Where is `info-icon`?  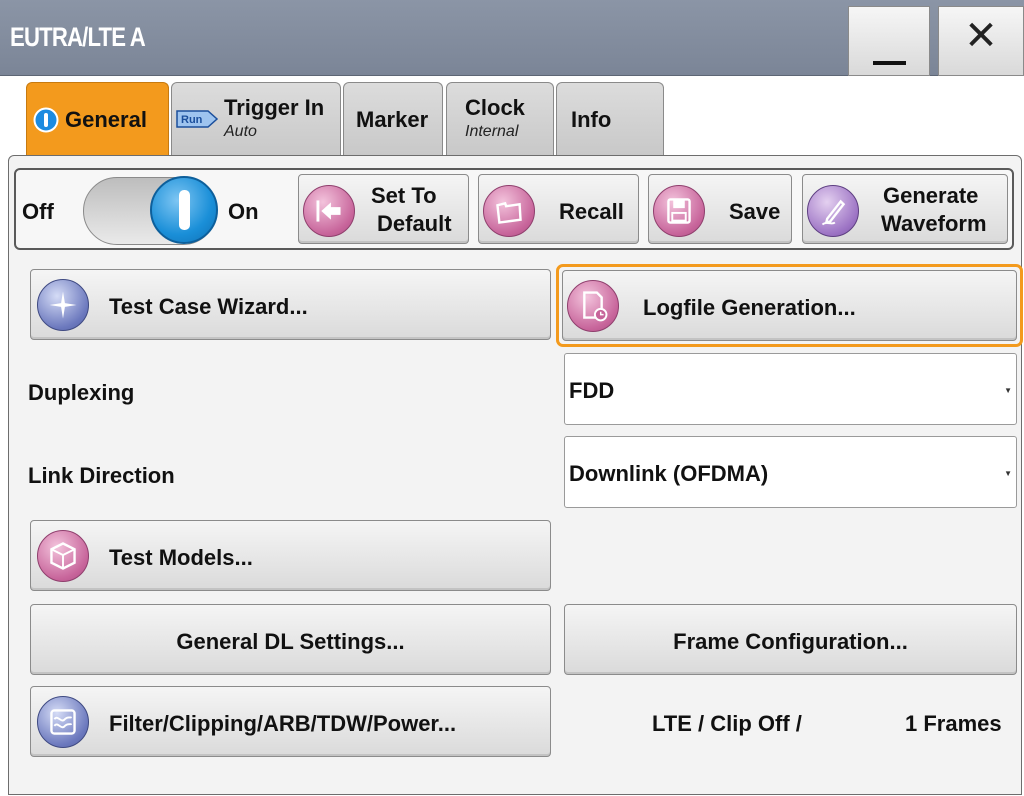 info-icon is located at coordinates (46, 120).